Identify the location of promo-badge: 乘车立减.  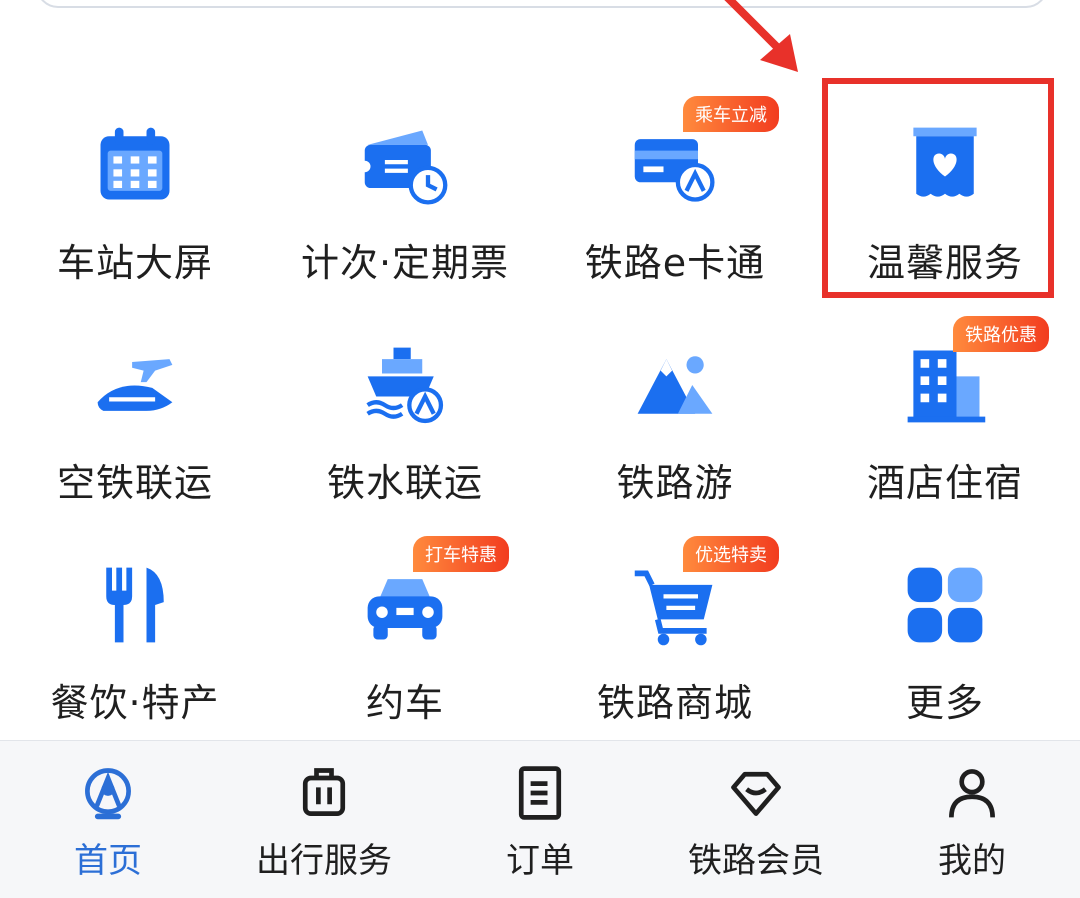
(731, 114).